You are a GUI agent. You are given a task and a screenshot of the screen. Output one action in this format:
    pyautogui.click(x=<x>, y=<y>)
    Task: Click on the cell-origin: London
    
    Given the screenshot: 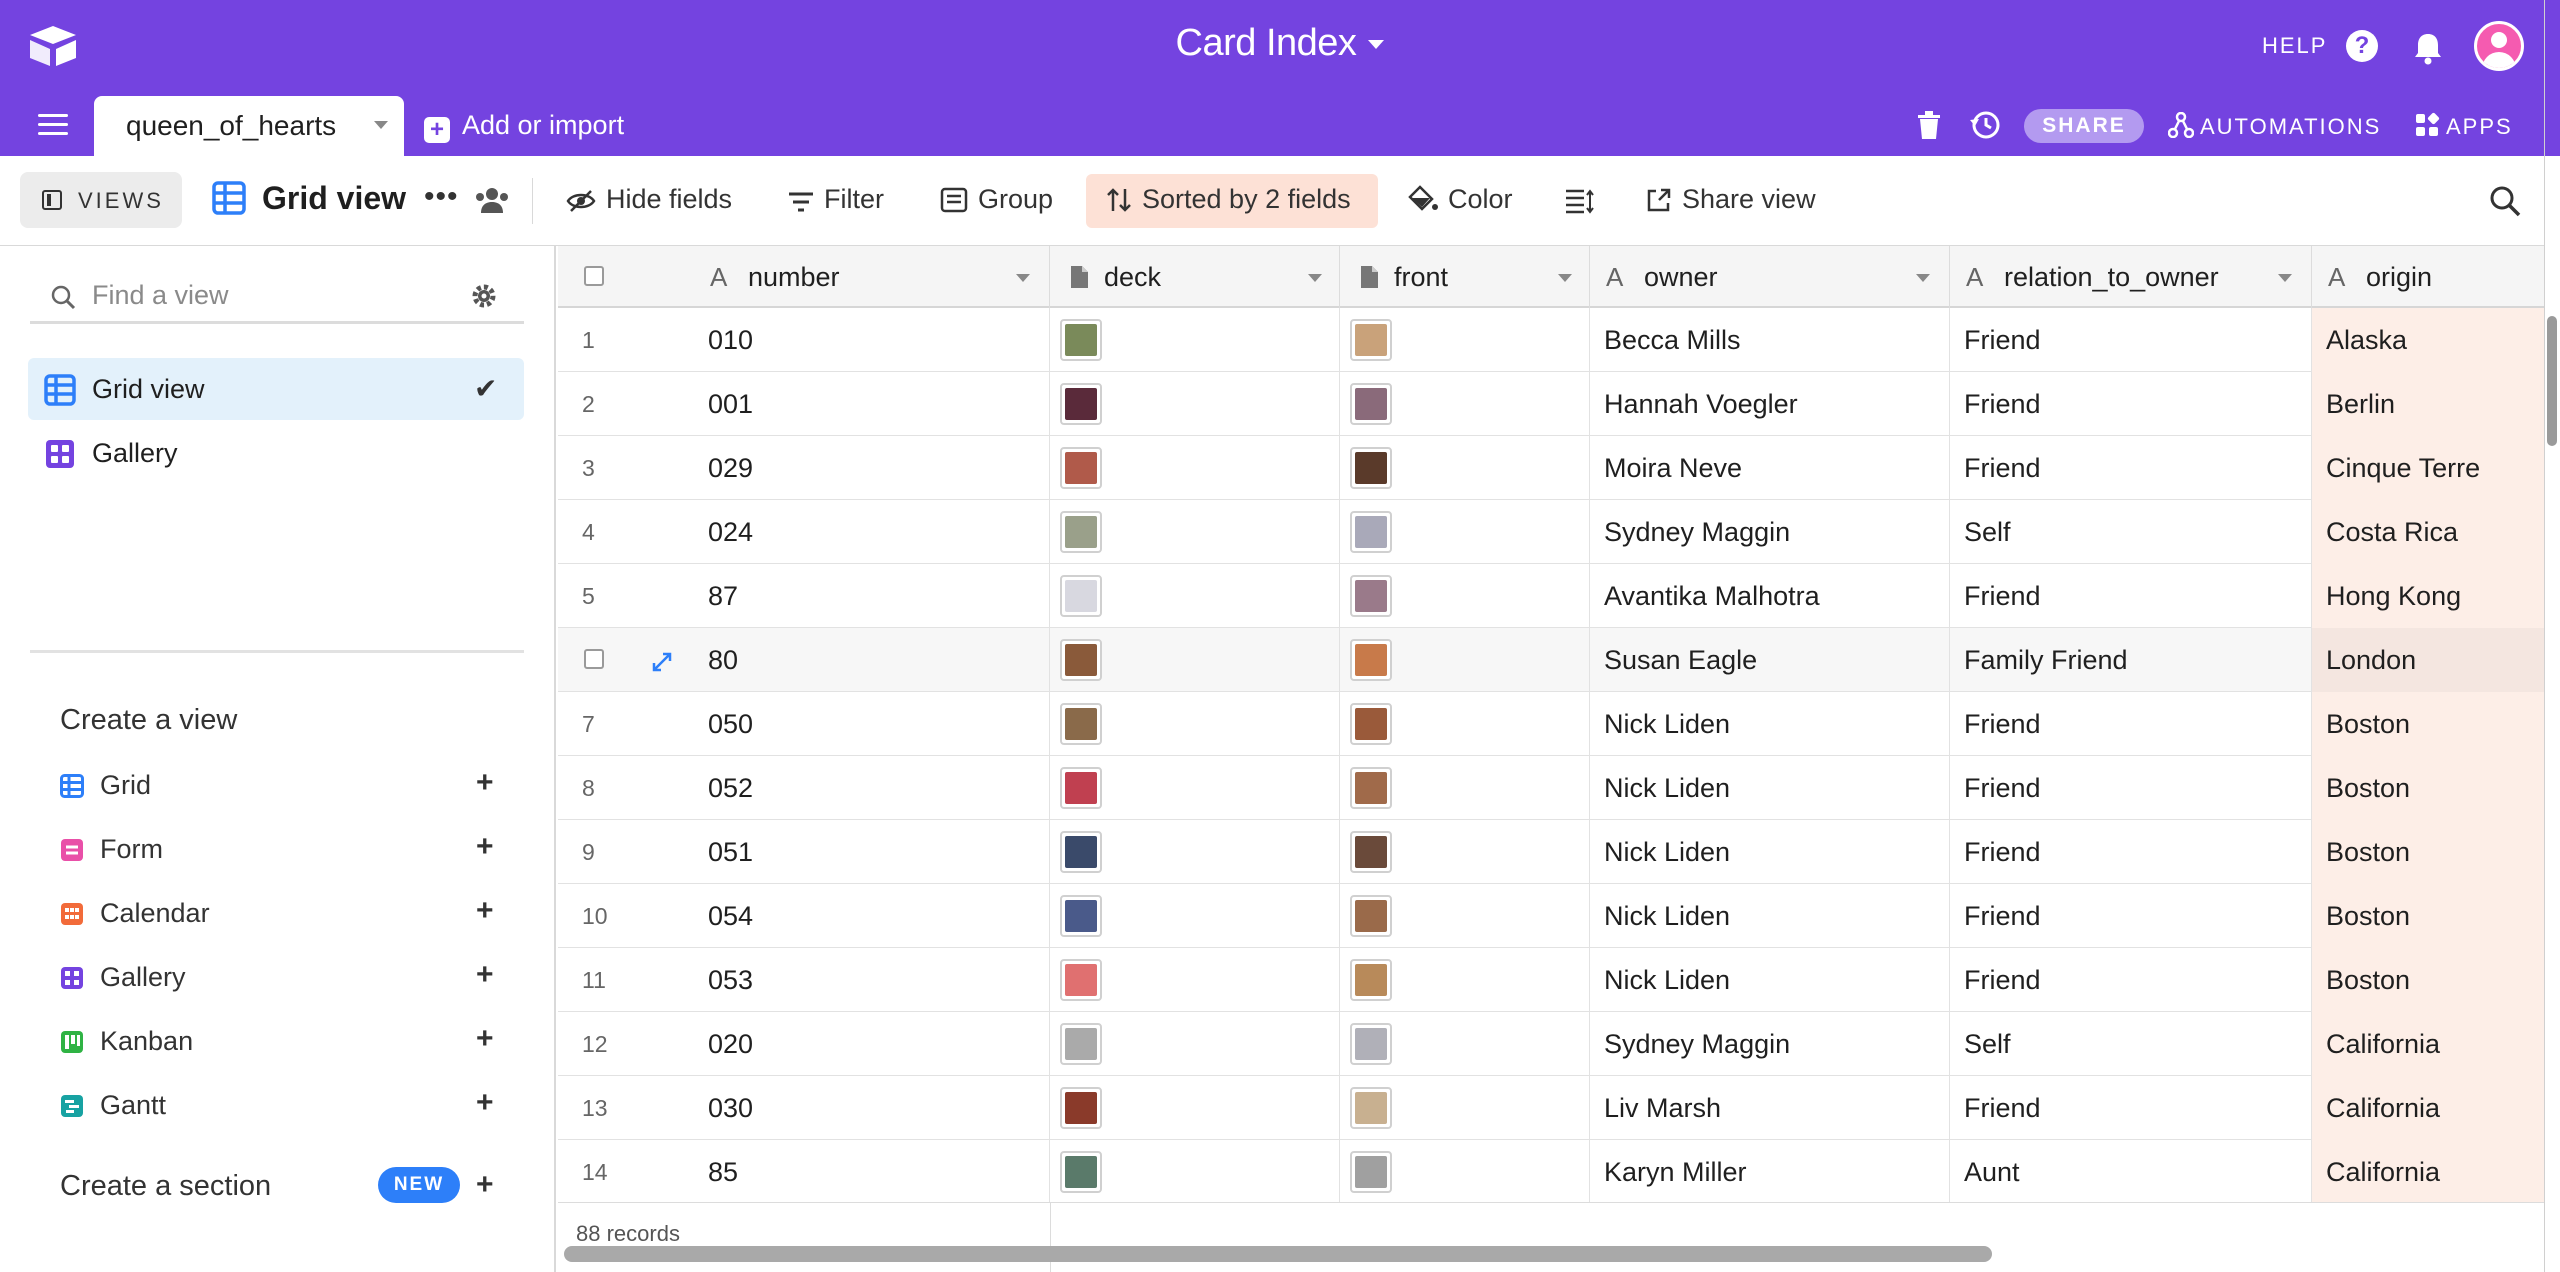 What is the action you would take?
    pyautogui.click(x=2428, y=660)
    